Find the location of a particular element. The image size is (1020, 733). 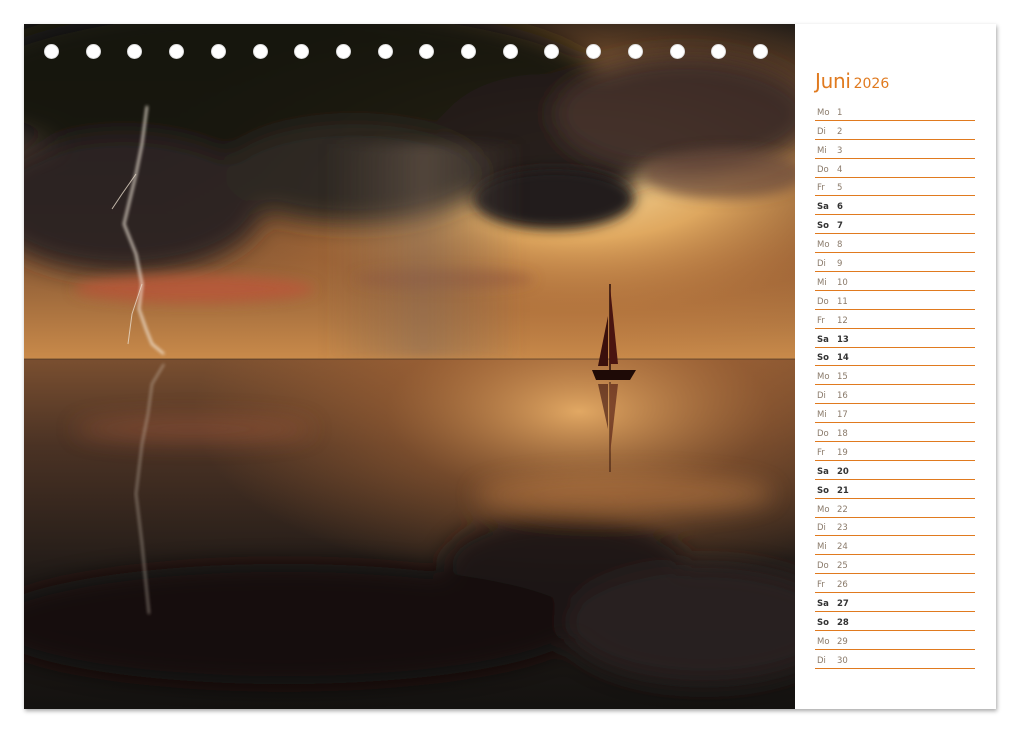

day-number: 4 is located at coordinates (840, 169).